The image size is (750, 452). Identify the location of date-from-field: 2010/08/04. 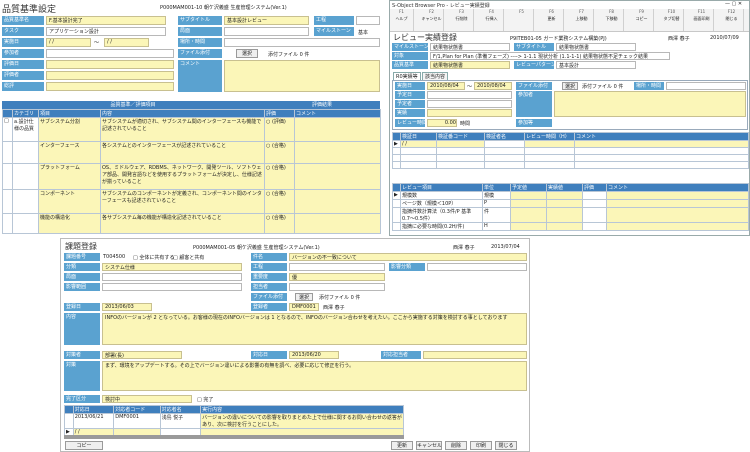
(446, 86).